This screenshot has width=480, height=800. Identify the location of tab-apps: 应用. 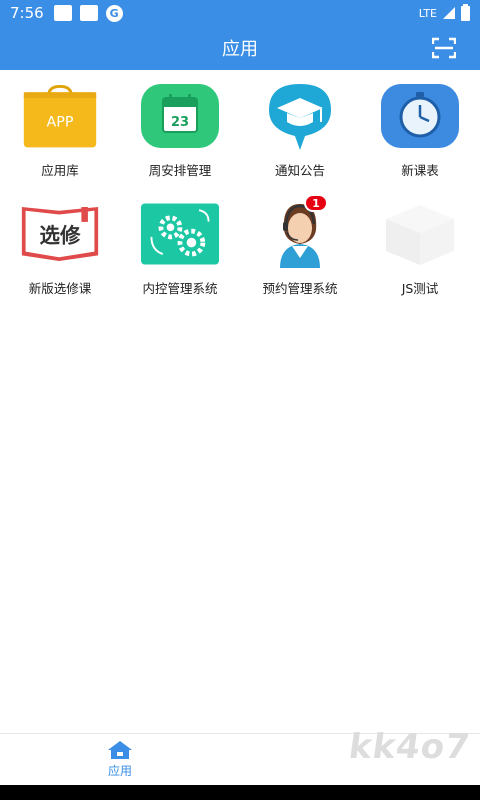
(120, 762).